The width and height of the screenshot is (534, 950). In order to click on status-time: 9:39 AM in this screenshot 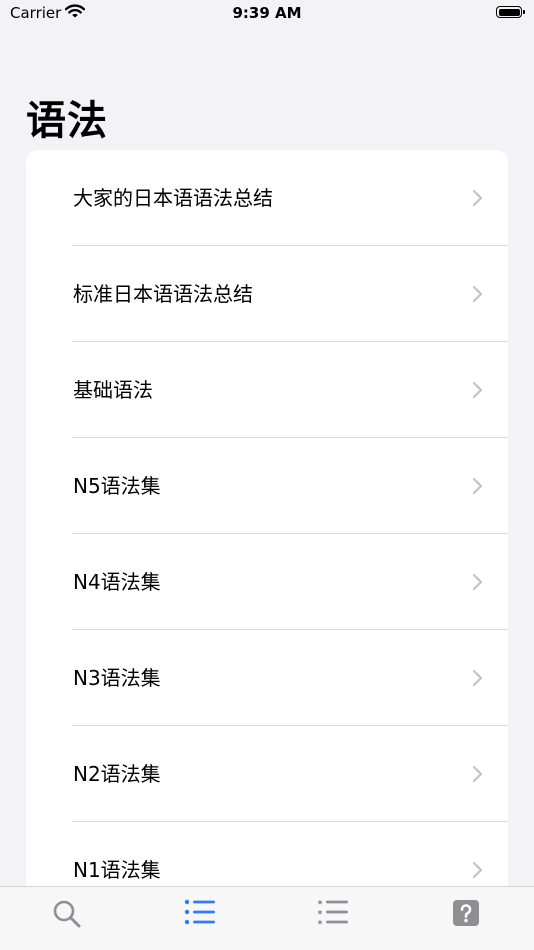, I will do `click(267, 13)`.